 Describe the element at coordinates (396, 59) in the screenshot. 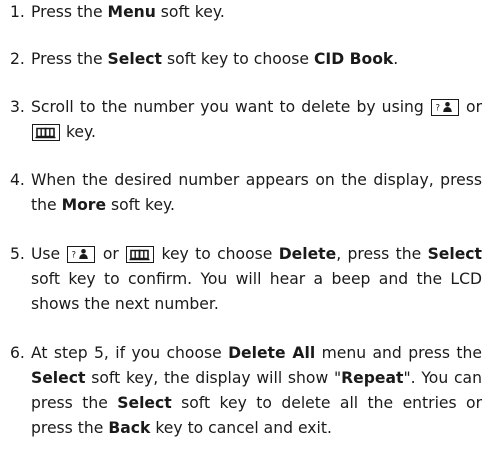

I see `step-text-run: .` at that location.